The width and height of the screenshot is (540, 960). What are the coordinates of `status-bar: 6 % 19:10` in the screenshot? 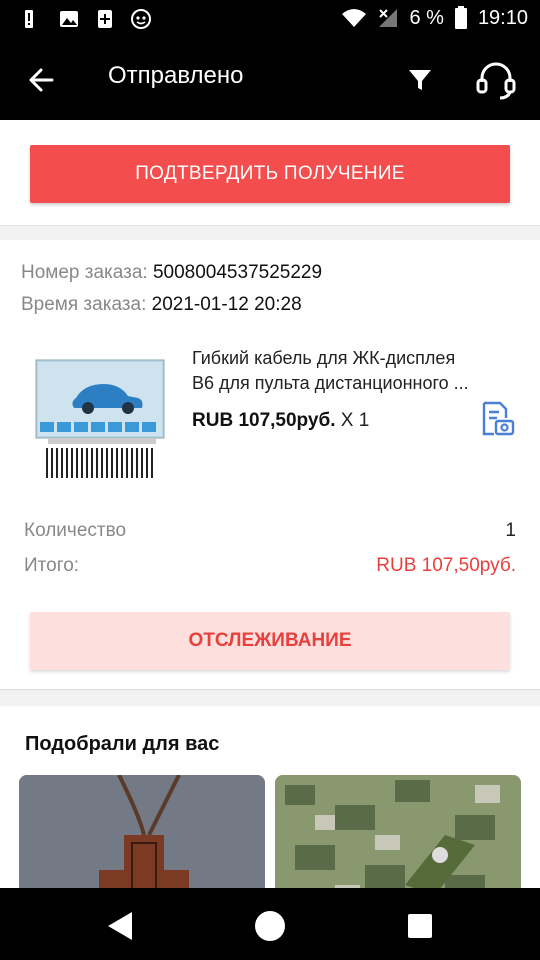 It's located at (270, 19).